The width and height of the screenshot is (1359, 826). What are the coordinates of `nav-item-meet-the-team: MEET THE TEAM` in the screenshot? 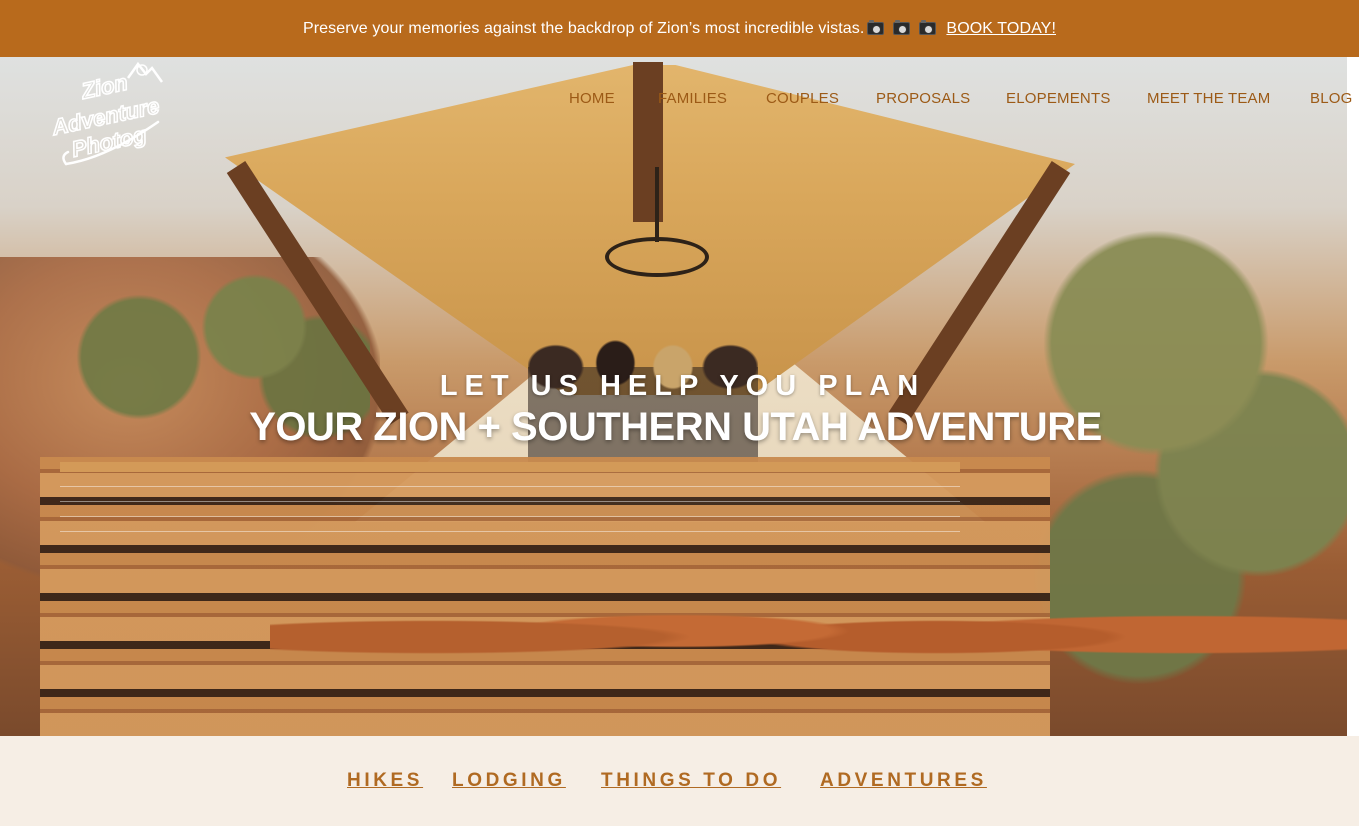 It's located at (1208, 98).